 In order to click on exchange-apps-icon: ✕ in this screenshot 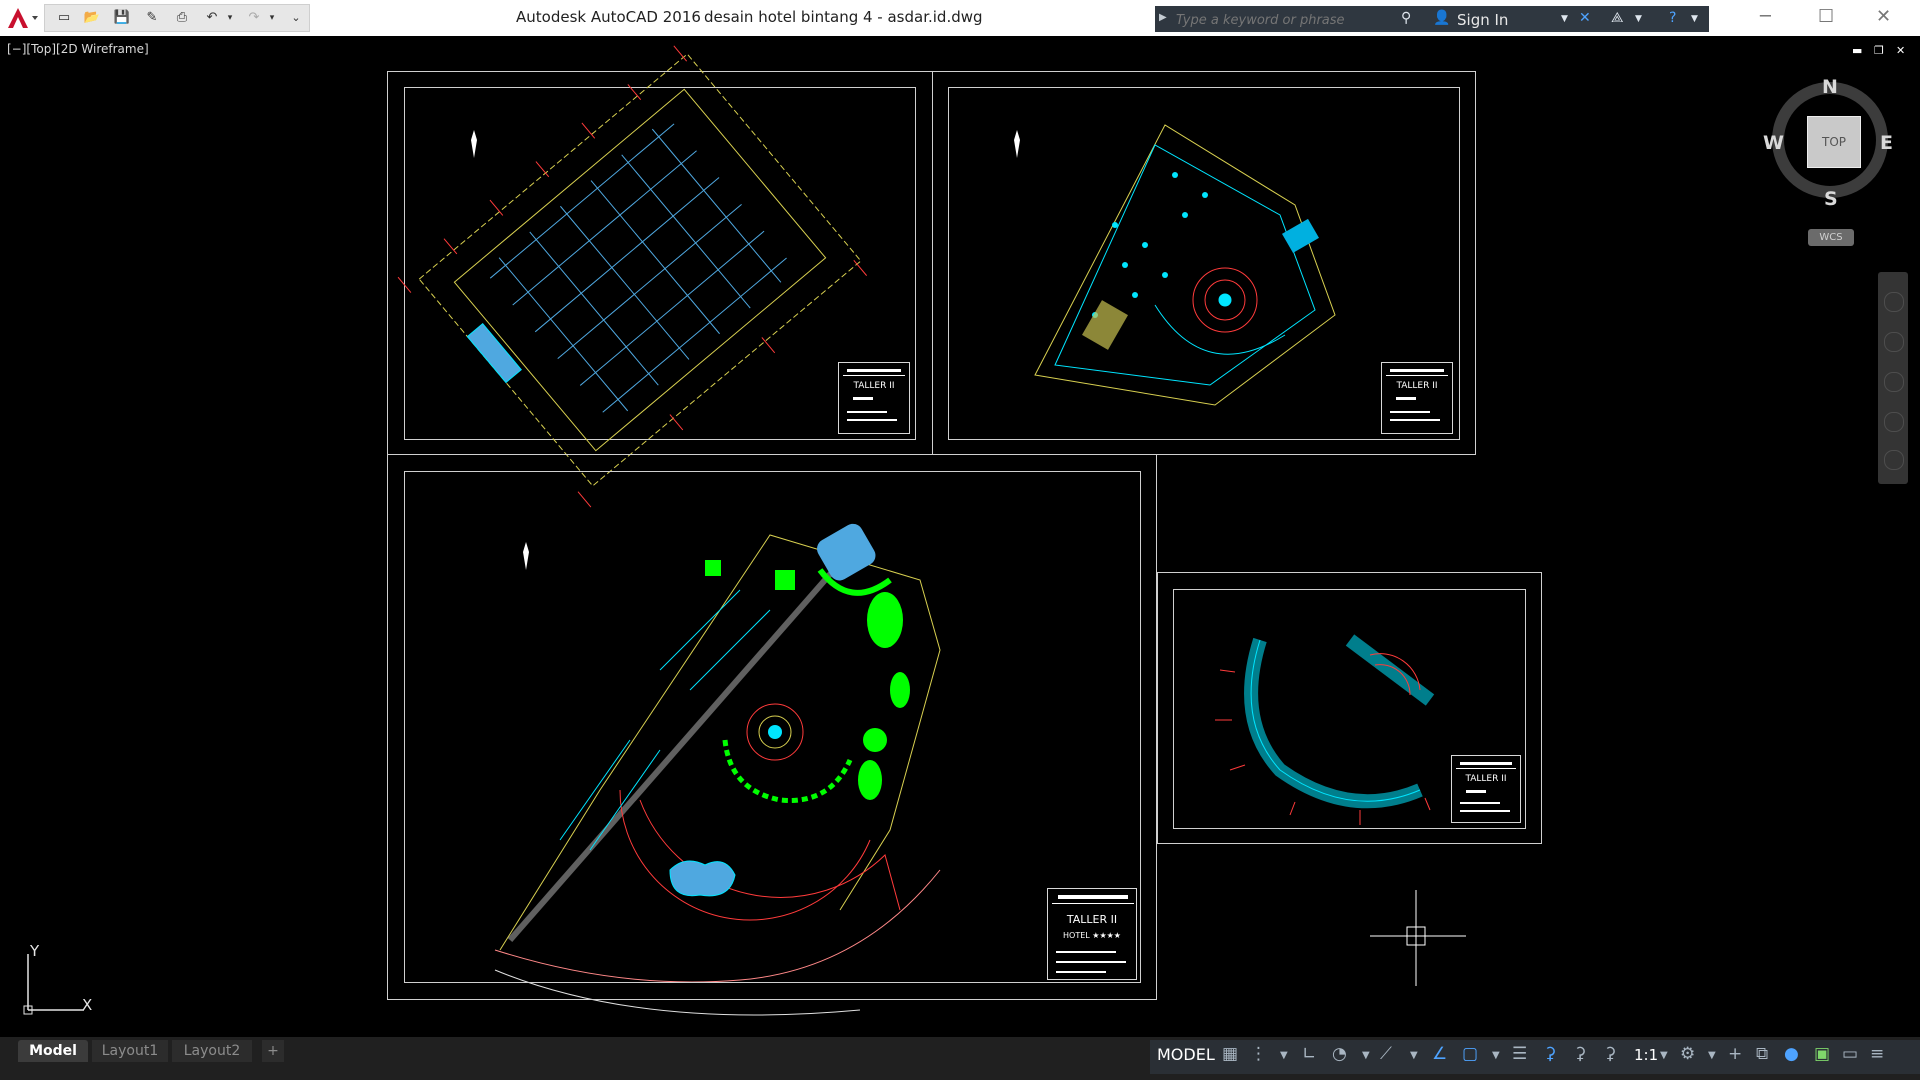, I will do `click(1585, 18)`.